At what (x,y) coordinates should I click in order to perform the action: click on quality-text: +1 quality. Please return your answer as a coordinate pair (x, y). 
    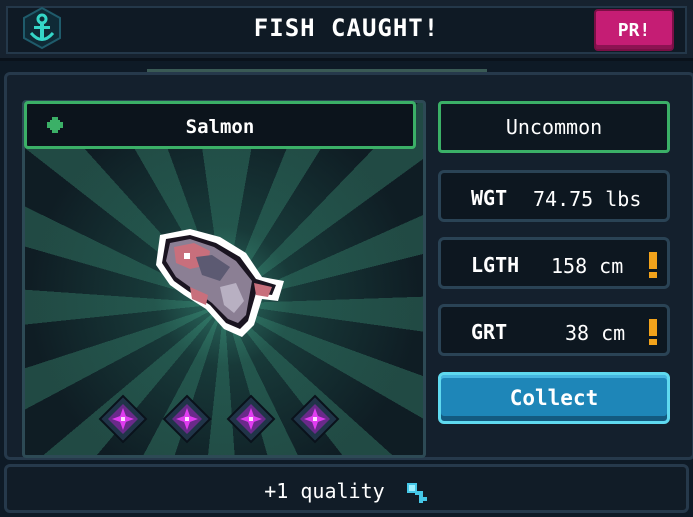
    Looking at the image, I should click on (324, 491).